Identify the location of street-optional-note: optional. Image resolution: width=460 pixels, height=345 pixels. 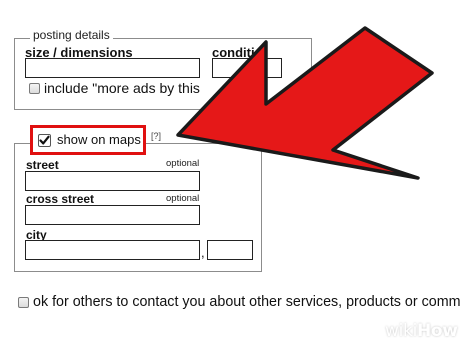
(183, 163).